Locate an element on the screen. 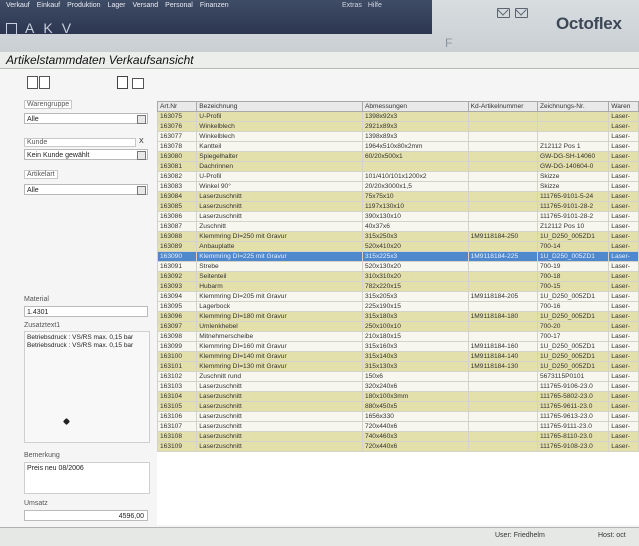 The height and width of the screenshot is (546, 639). table-row: 163095 Lagerbock 225x190x15 700-16 Laser- is located at coordinates (398, 306).